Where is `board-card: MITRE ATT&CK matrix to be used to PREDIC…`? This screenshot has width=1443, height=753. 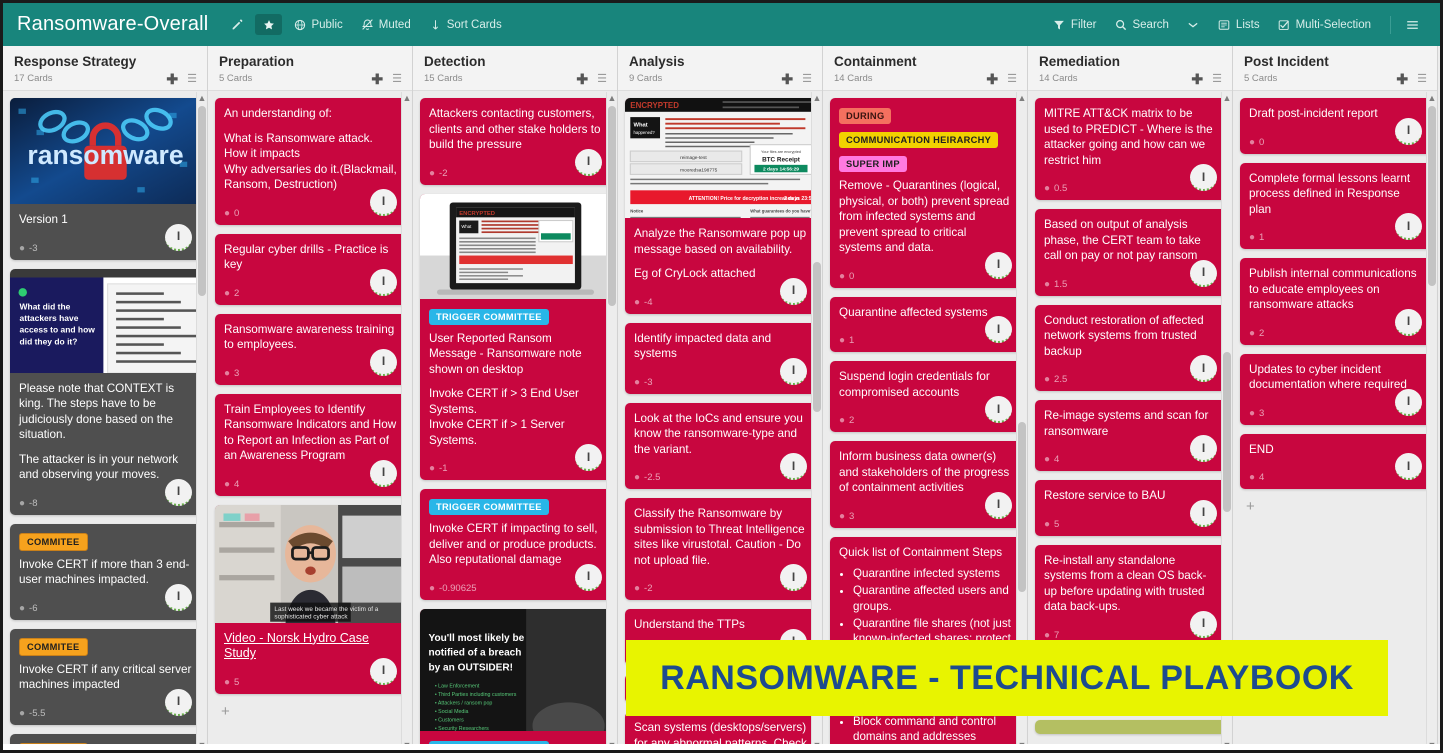
board-card: MITRE ATT&CK matrix to be used to PREDIC… is located at coordinates (1130, 149).